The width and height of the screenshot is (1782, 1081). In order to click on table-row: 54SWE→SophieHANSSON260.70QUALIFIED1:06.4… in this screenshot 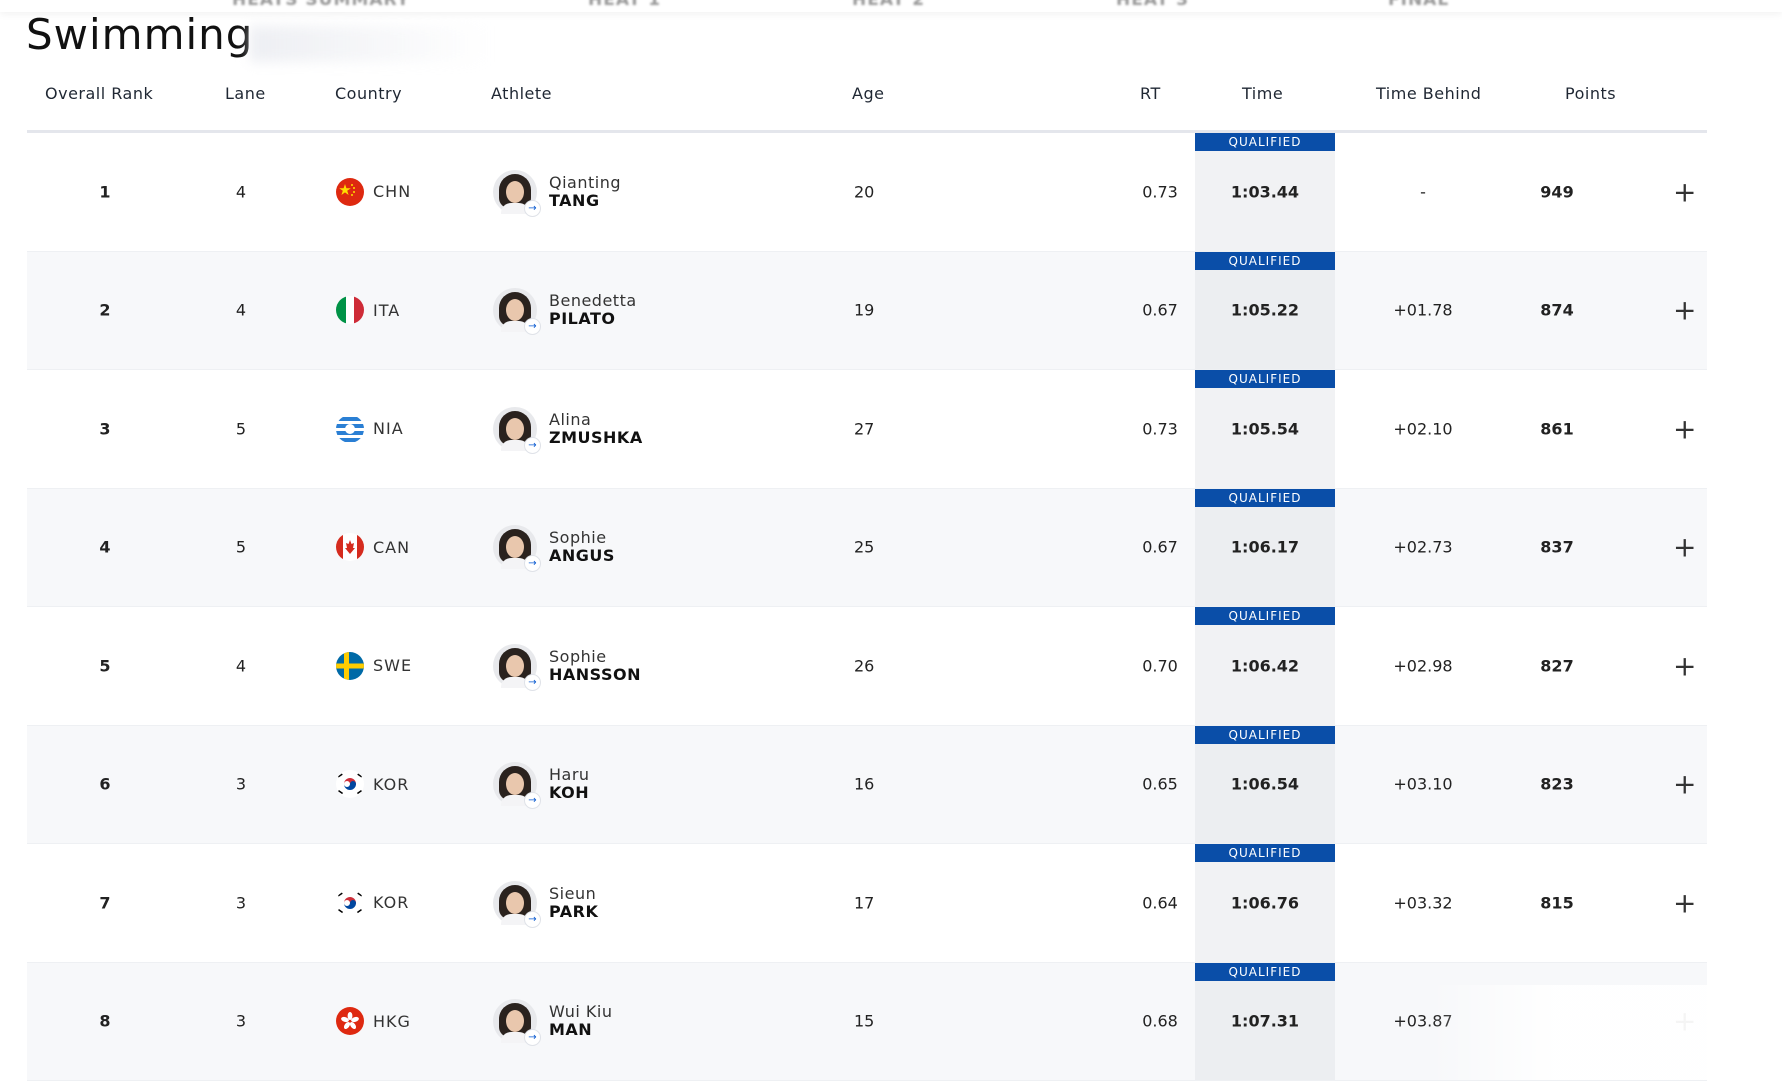, I will do `click(867, 666)`.